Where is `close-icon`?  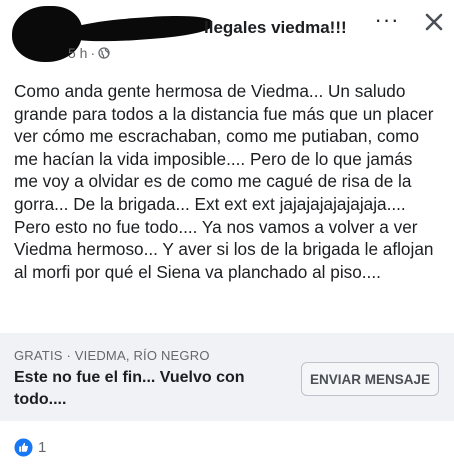 close-icon is located at coordinates (434, 22).